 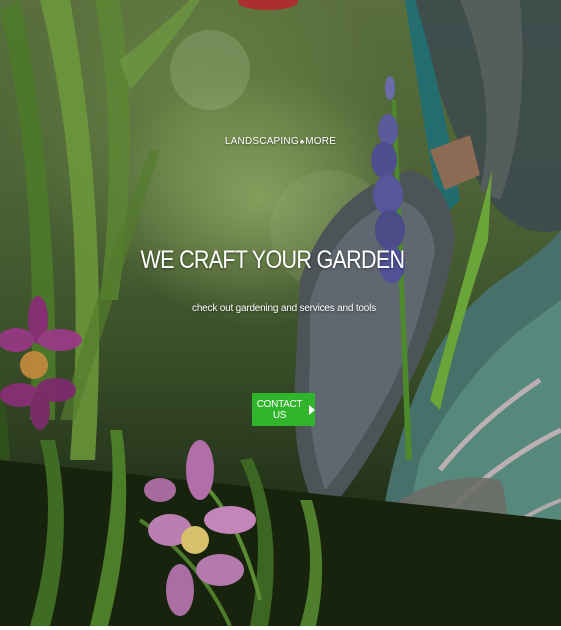 What do you see at coordinates (279, 409) in the screenshot?
I see `contact-us-label: CONTACT US` at bounding box center [279, 409].